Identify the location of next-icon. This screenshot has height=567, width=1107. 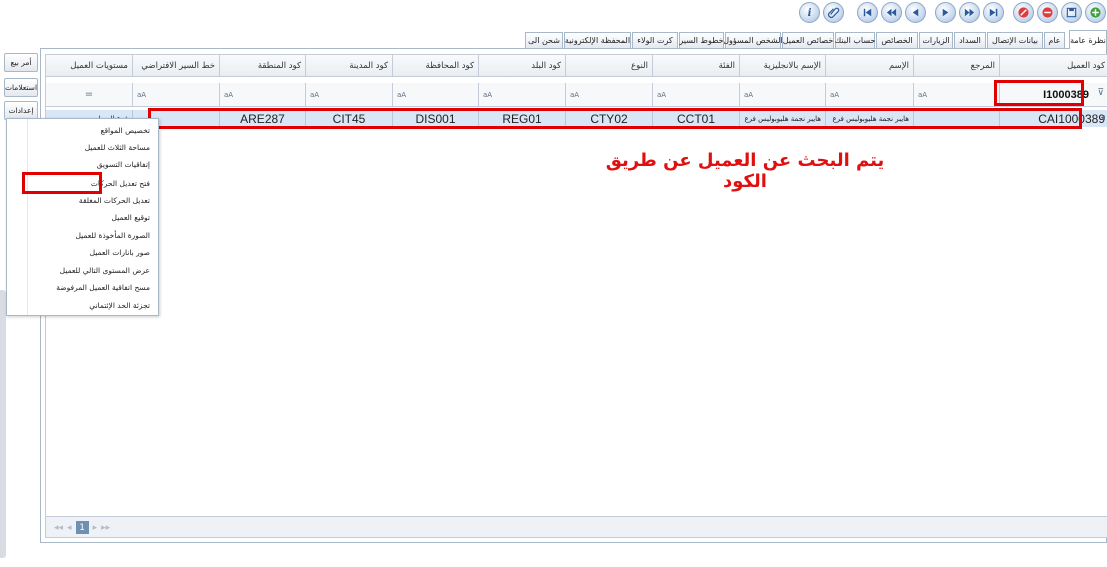
(945, 12).